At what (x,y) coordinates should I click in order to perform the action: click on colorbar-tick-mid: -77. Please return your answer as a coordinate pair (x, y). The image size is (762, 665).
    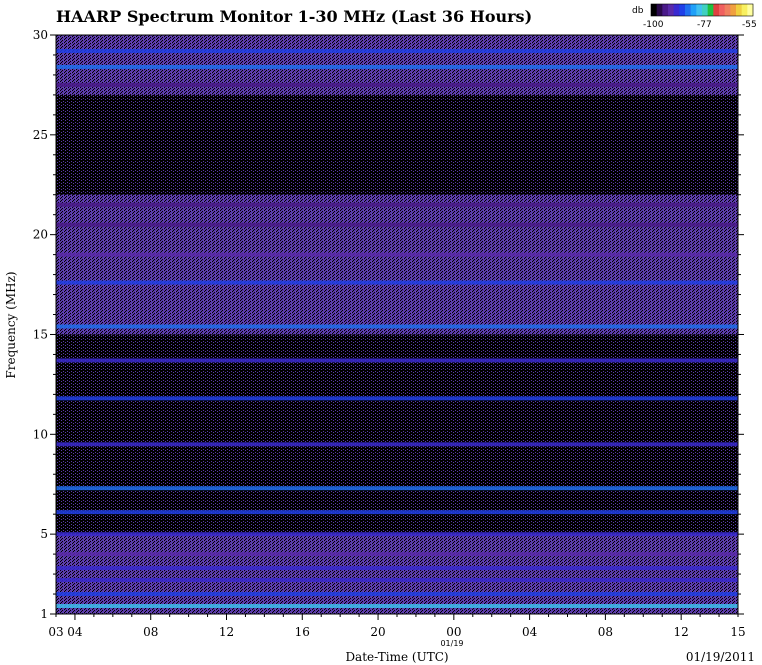
    Looking at the image, I should click on (704, 25).